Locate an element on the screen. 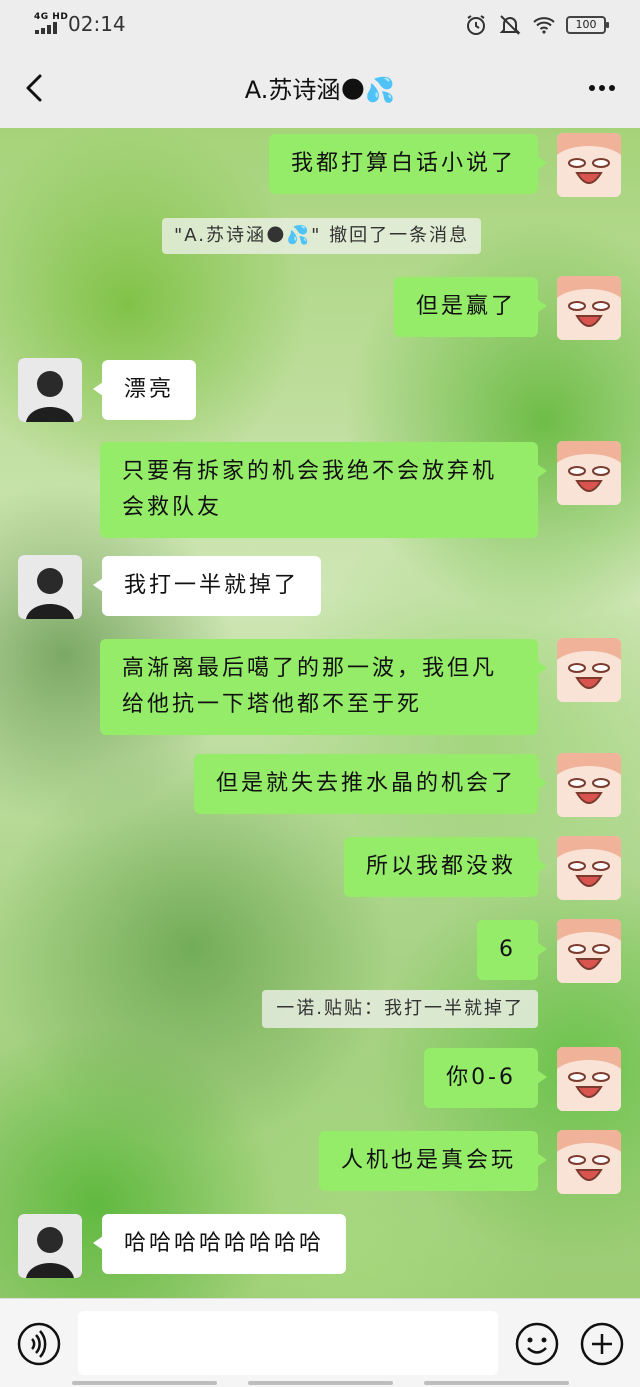  message-bubble-outgoing: 我都打算白话小说了 is located at coordinates (408, 164).